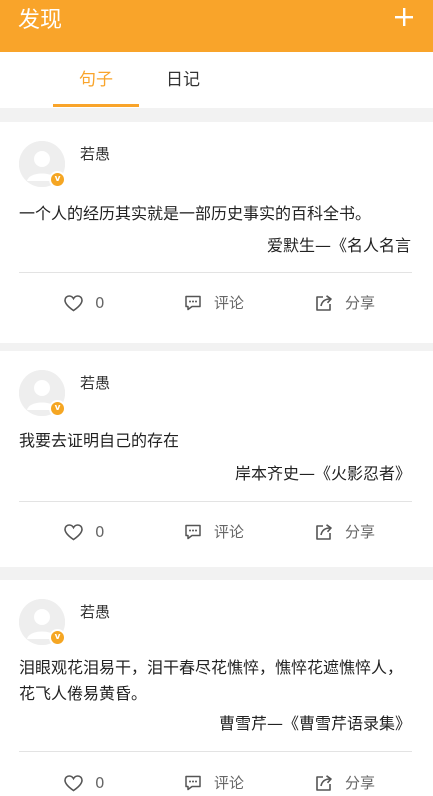  I want to click on post-content: 我要去证明自己的存在, so click(99, 440).